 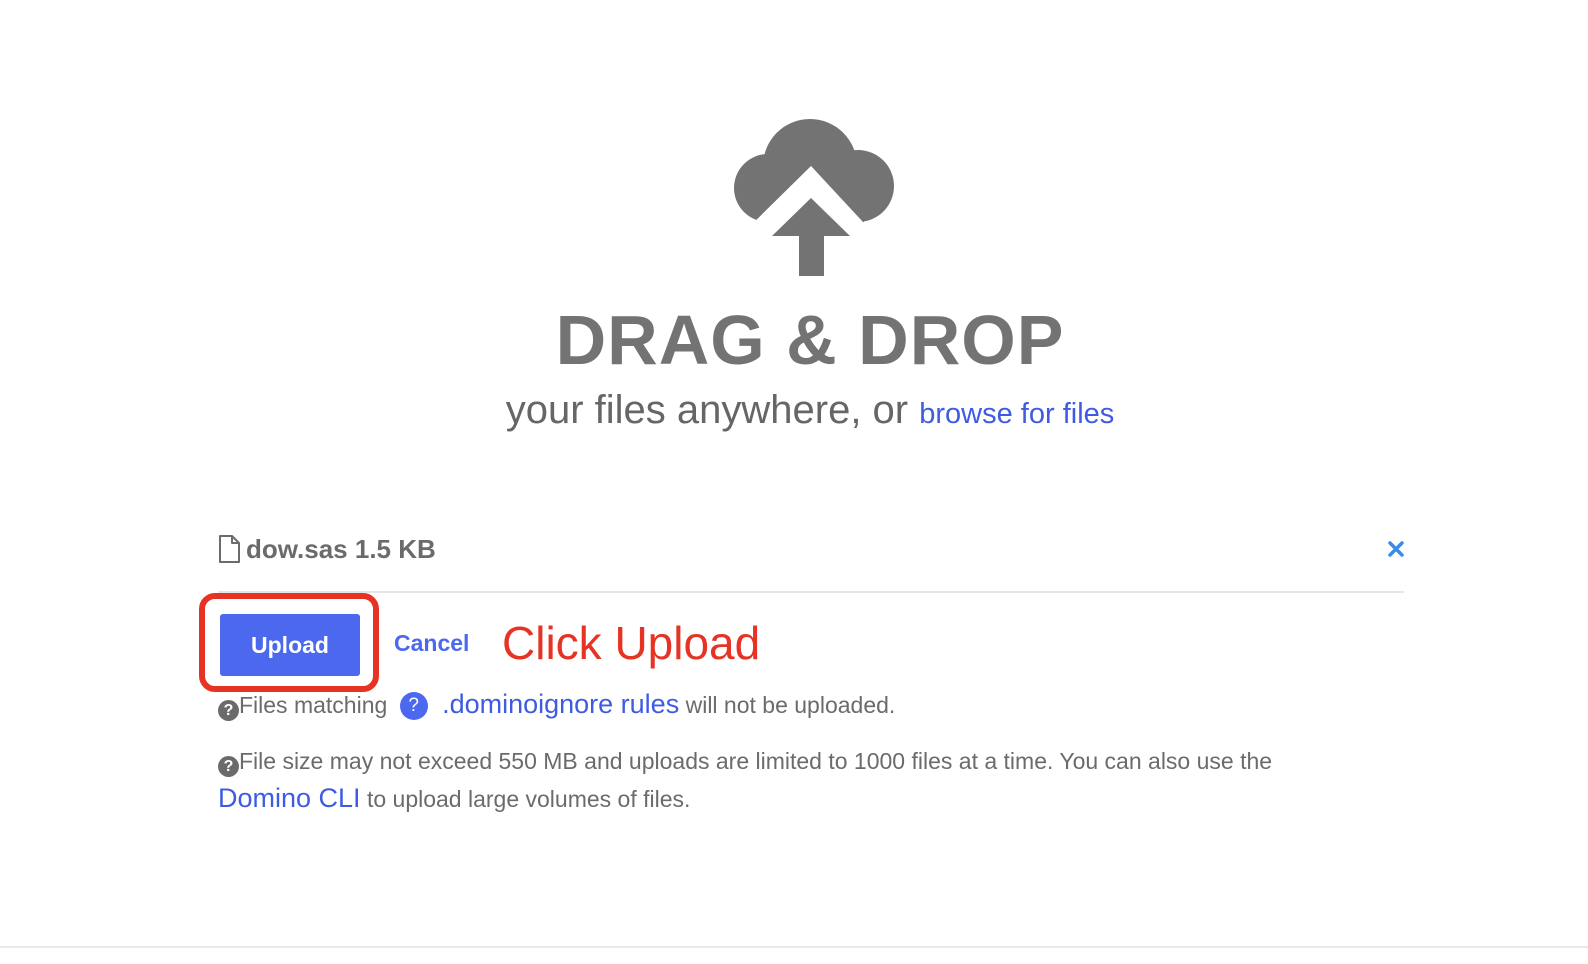 I want to click on file-divider, so click(x=811, y=592).